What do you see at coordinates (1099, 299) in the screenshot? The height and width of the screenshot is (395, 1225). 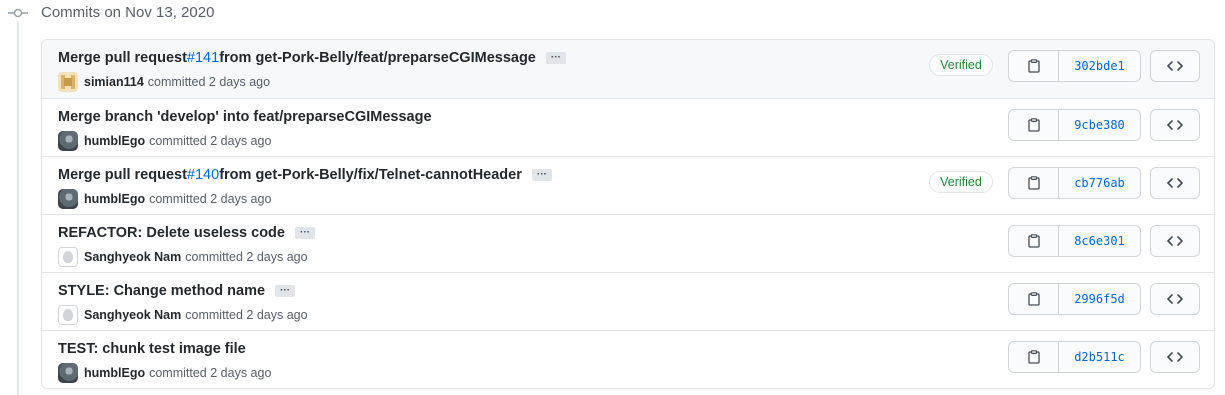 I see `commit-sha-link: 2996f5d` at bounding box center [1099, 299].